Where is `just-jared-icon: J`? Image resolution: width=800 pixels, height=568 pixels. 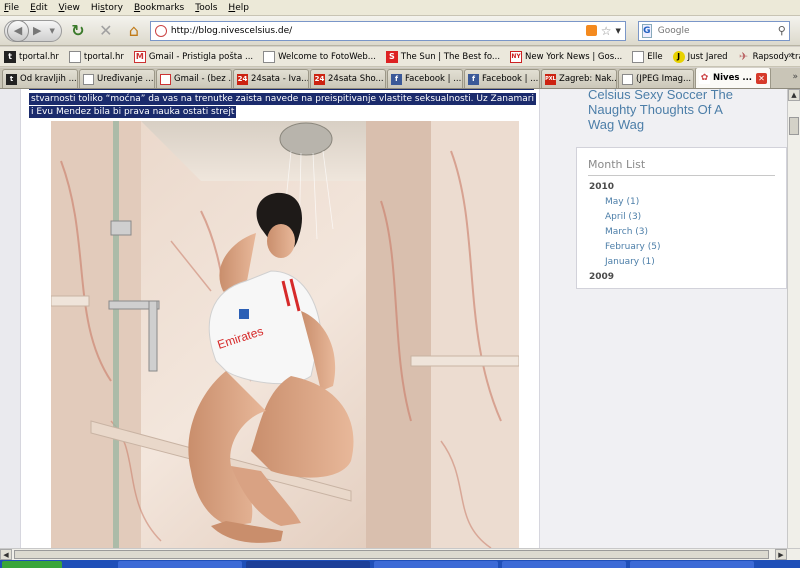 just-jared-icon: J is located at coordinates (678, 56).